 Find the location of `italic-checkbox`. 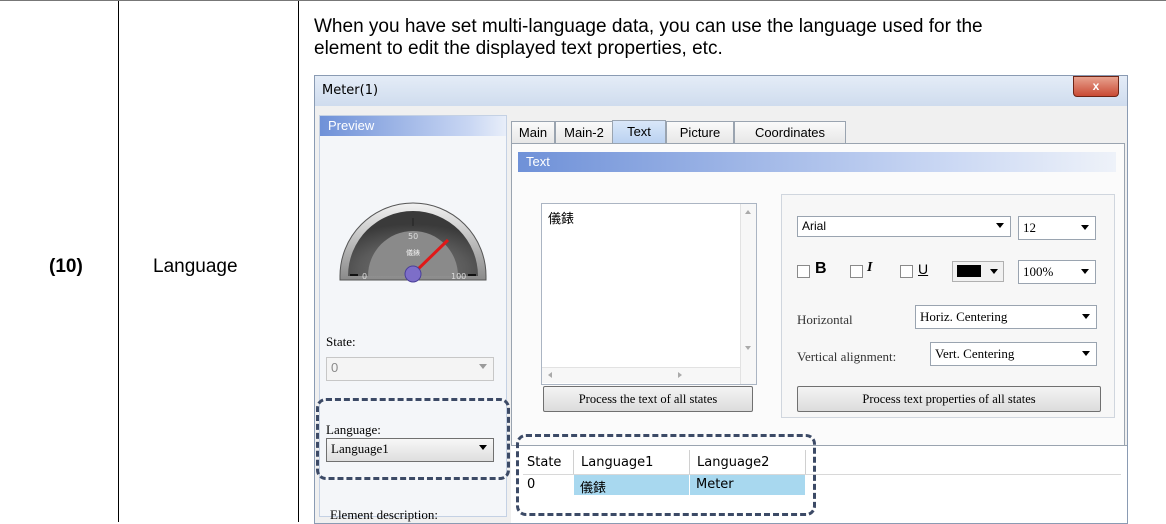

italic-checkbox is located at coordinates (856, 271).